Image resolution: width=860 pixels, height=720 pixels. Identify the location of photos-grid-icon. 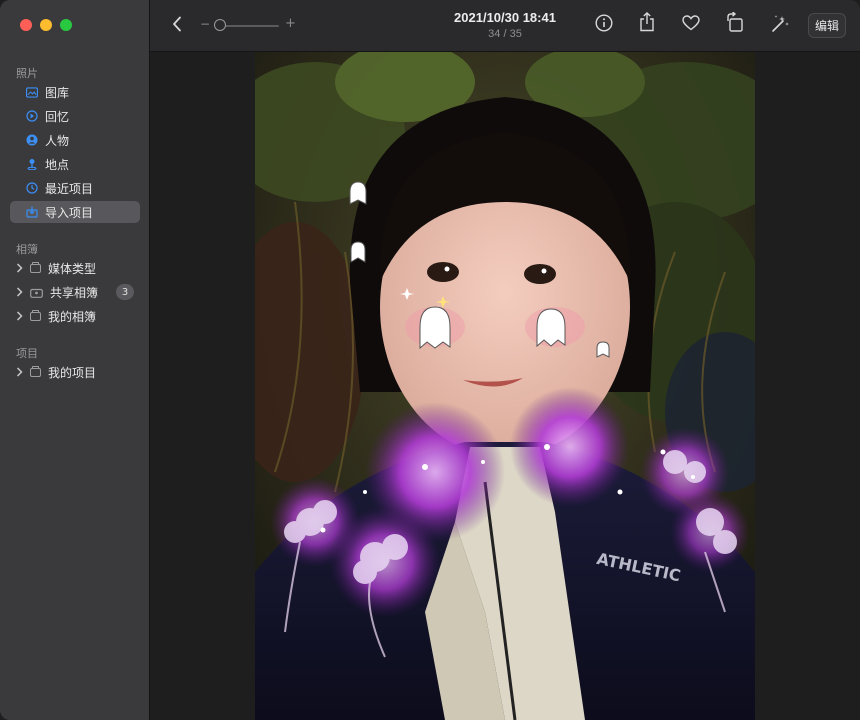
(32, 92).